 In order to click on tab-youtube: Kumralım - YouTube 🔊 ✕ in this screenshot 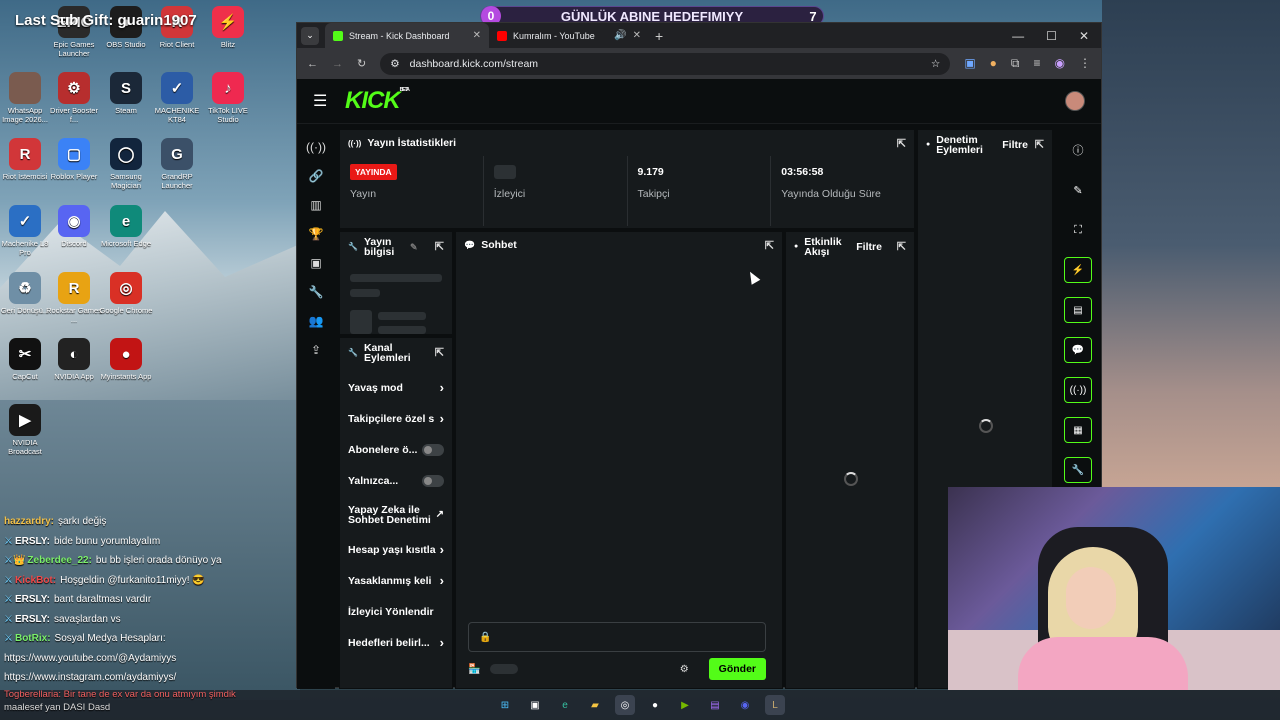, I will do `click(569, 35)`.